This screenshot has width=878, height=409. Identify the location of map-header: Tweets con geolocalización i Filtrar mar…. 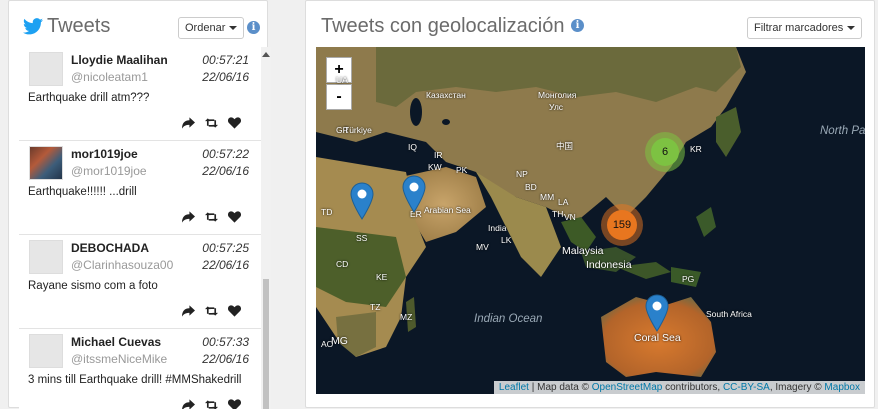
(590, 23).